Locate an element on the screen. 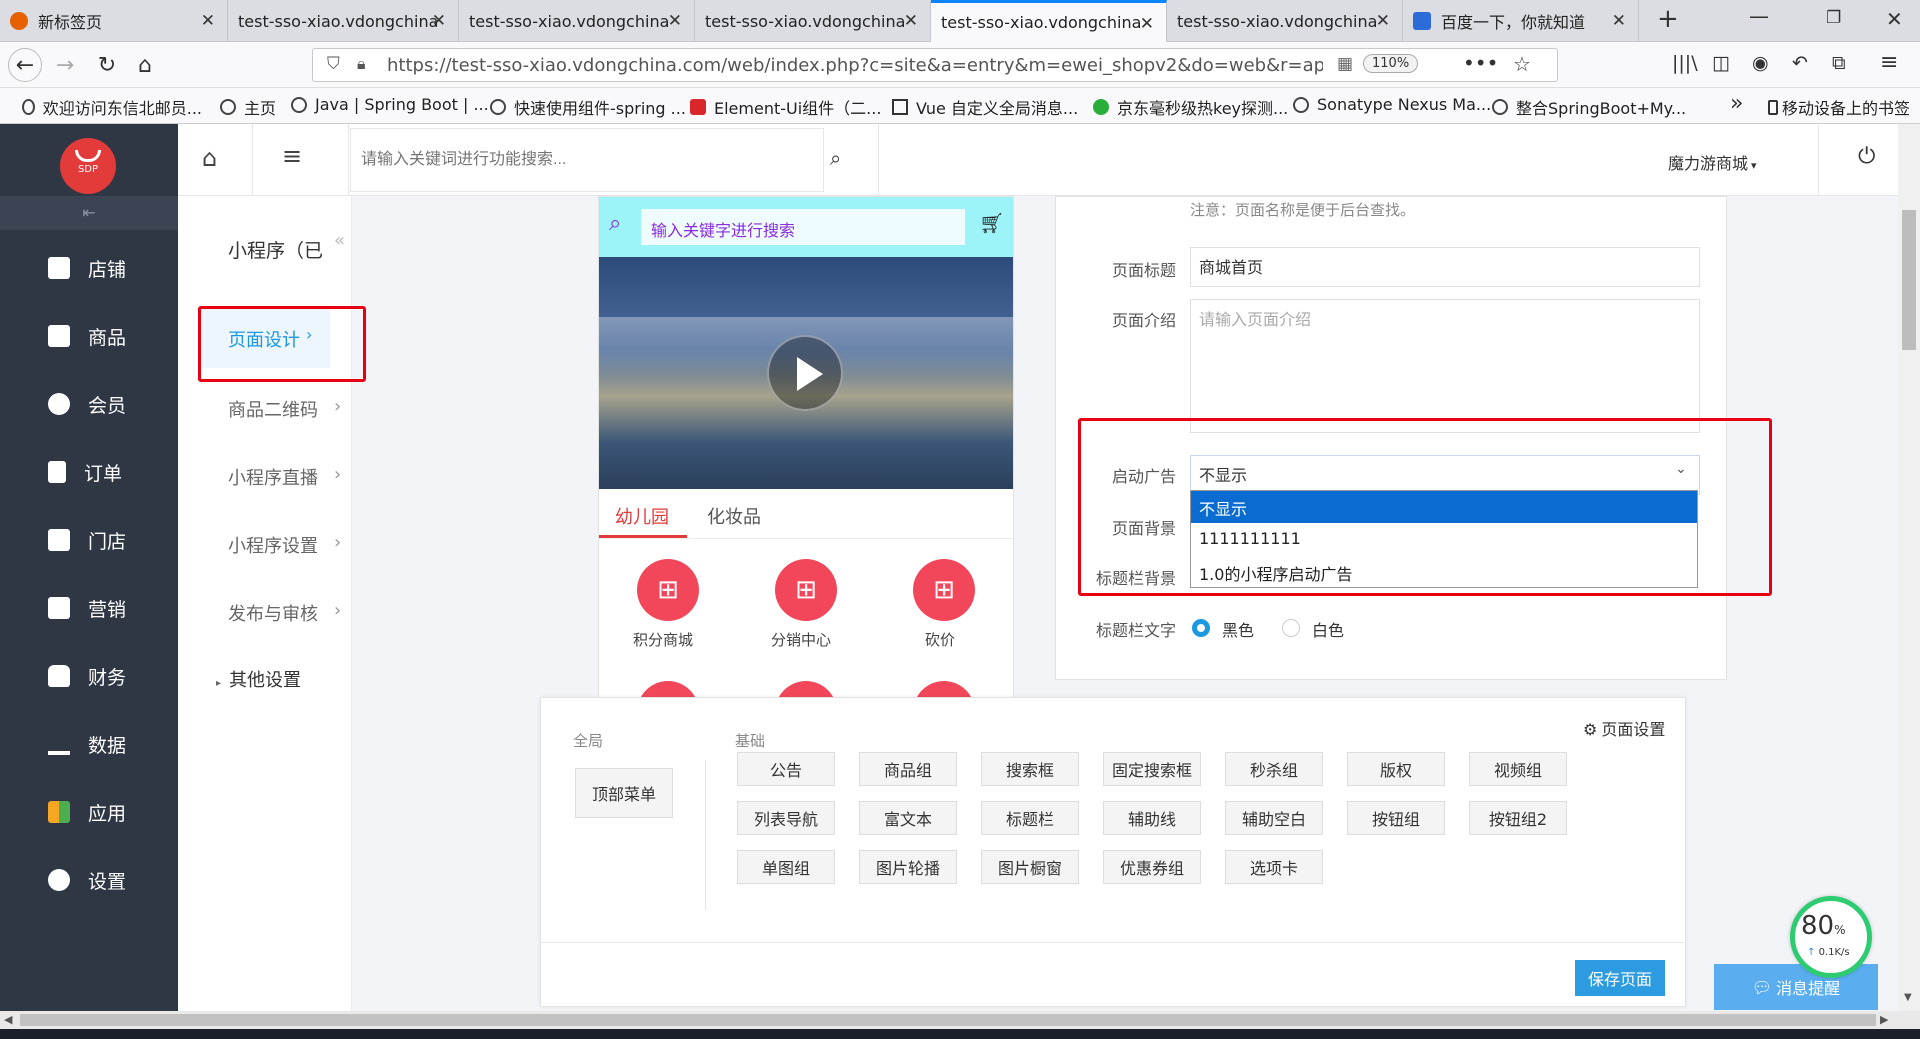 The height and width of the screenshot is (1039, 1920). widget-button: 标题栏 is located at coordinates (1030, 818).